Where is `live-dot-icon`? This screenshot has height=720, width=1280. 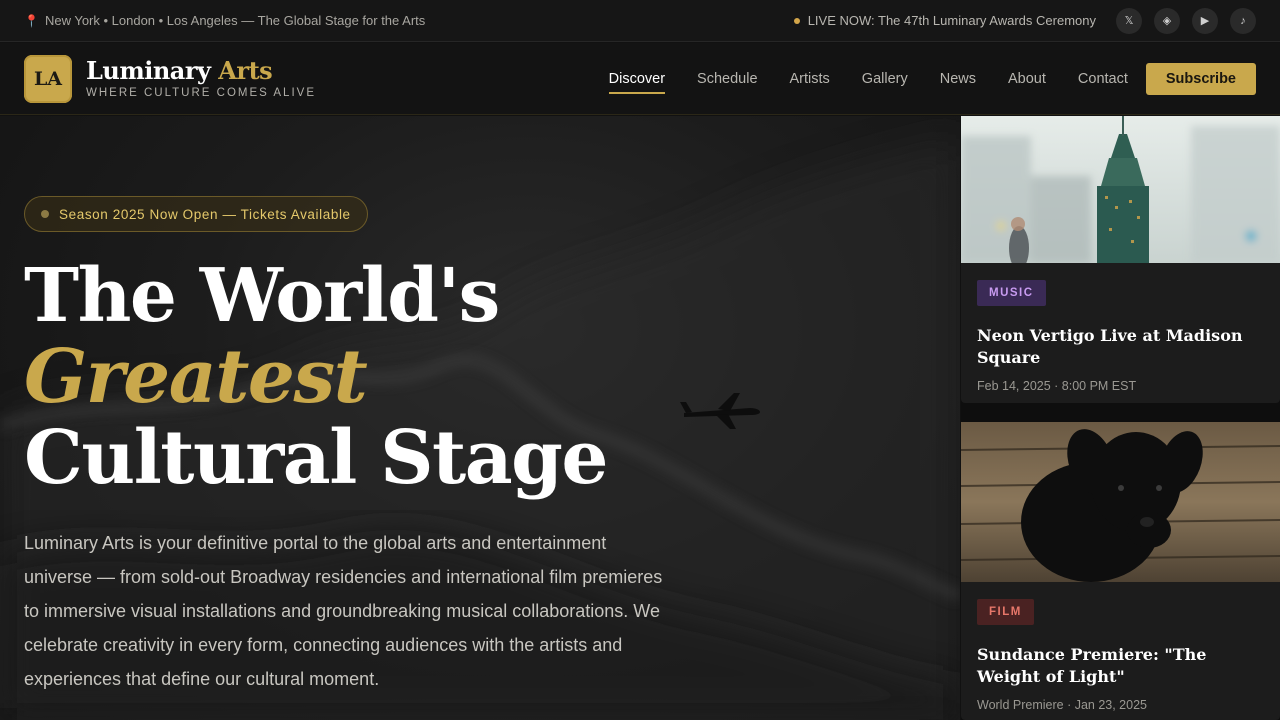
live-dot-icon is located at coordinates (796, 20).